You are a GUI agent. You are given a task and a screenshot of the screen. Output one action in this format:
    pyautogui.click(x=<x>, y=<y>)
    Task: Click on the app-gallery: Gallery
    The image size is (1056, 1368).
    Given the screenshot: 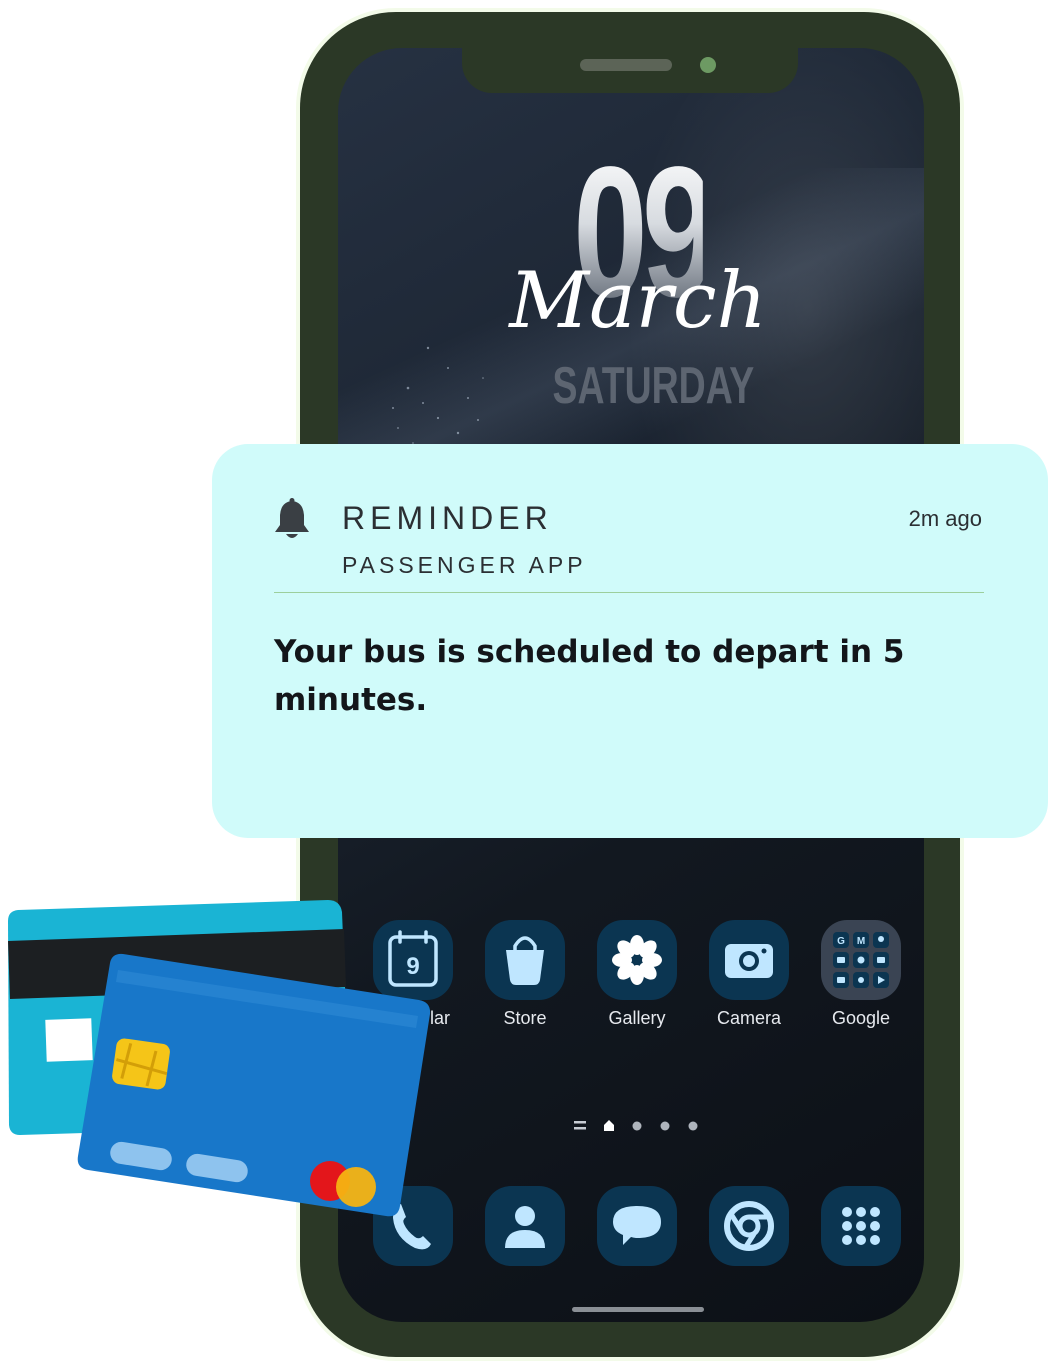 What is the action you would take?
    pyautogui.click(x=637, y=974)
    